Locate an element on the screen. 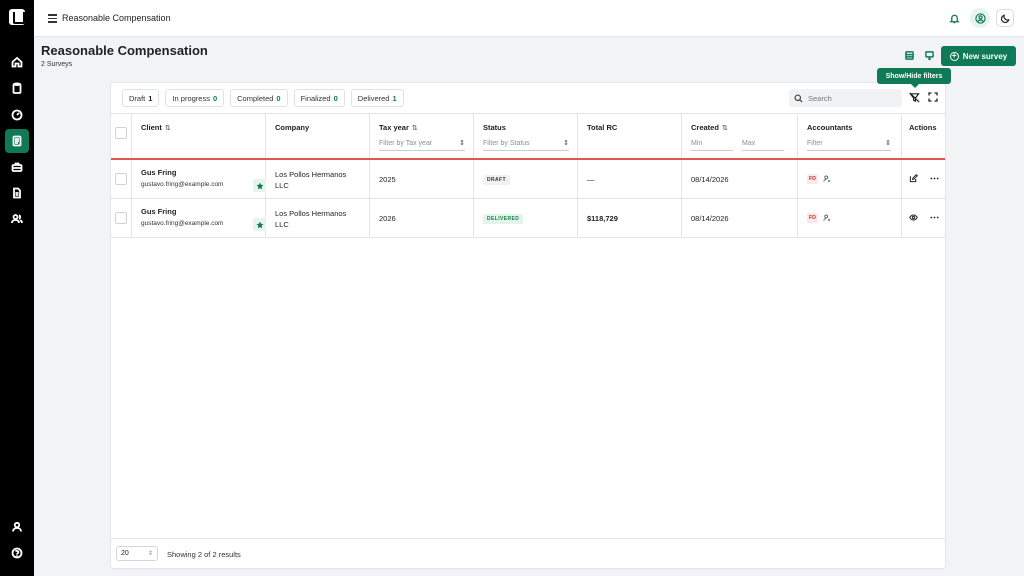 Image resolution: width=1024 pixels, height=576 pixels. account-icon is located at coordinates (980, 18).